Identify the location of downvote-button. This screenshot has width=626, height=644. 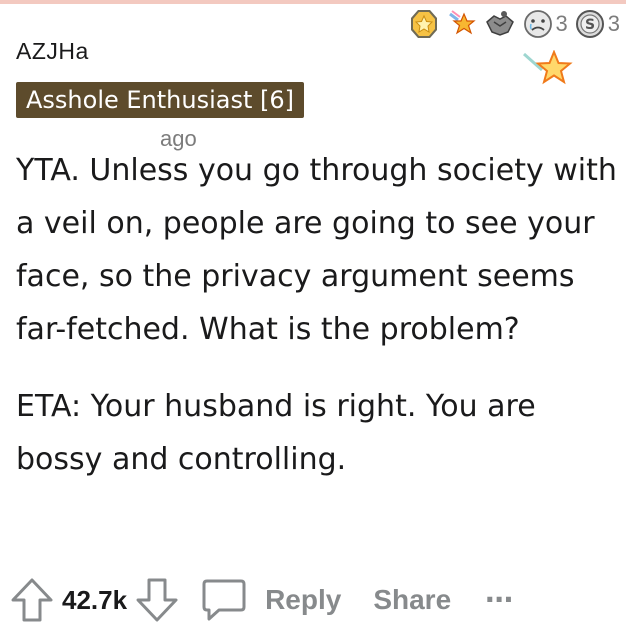
(157, 600).